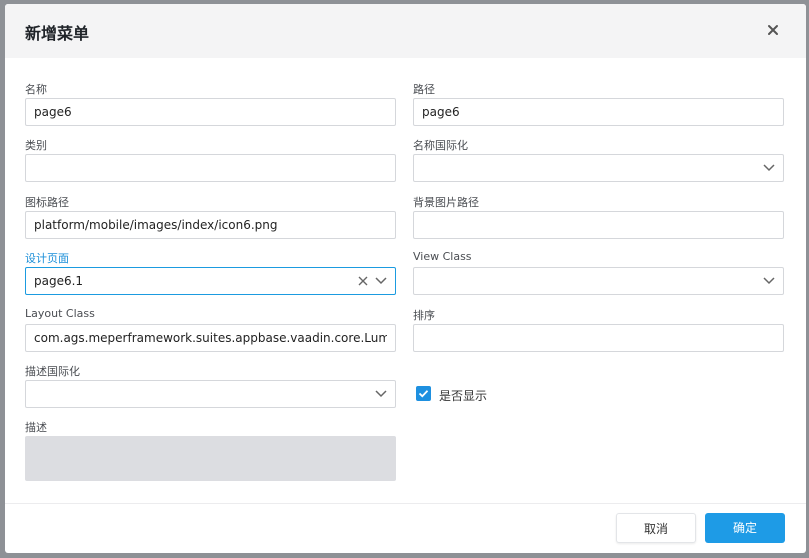 This screenshot has width=809, height=558. Describe the element at coordinates (36, 89) in the screenshot. I see `name-label: 名称` at that location.